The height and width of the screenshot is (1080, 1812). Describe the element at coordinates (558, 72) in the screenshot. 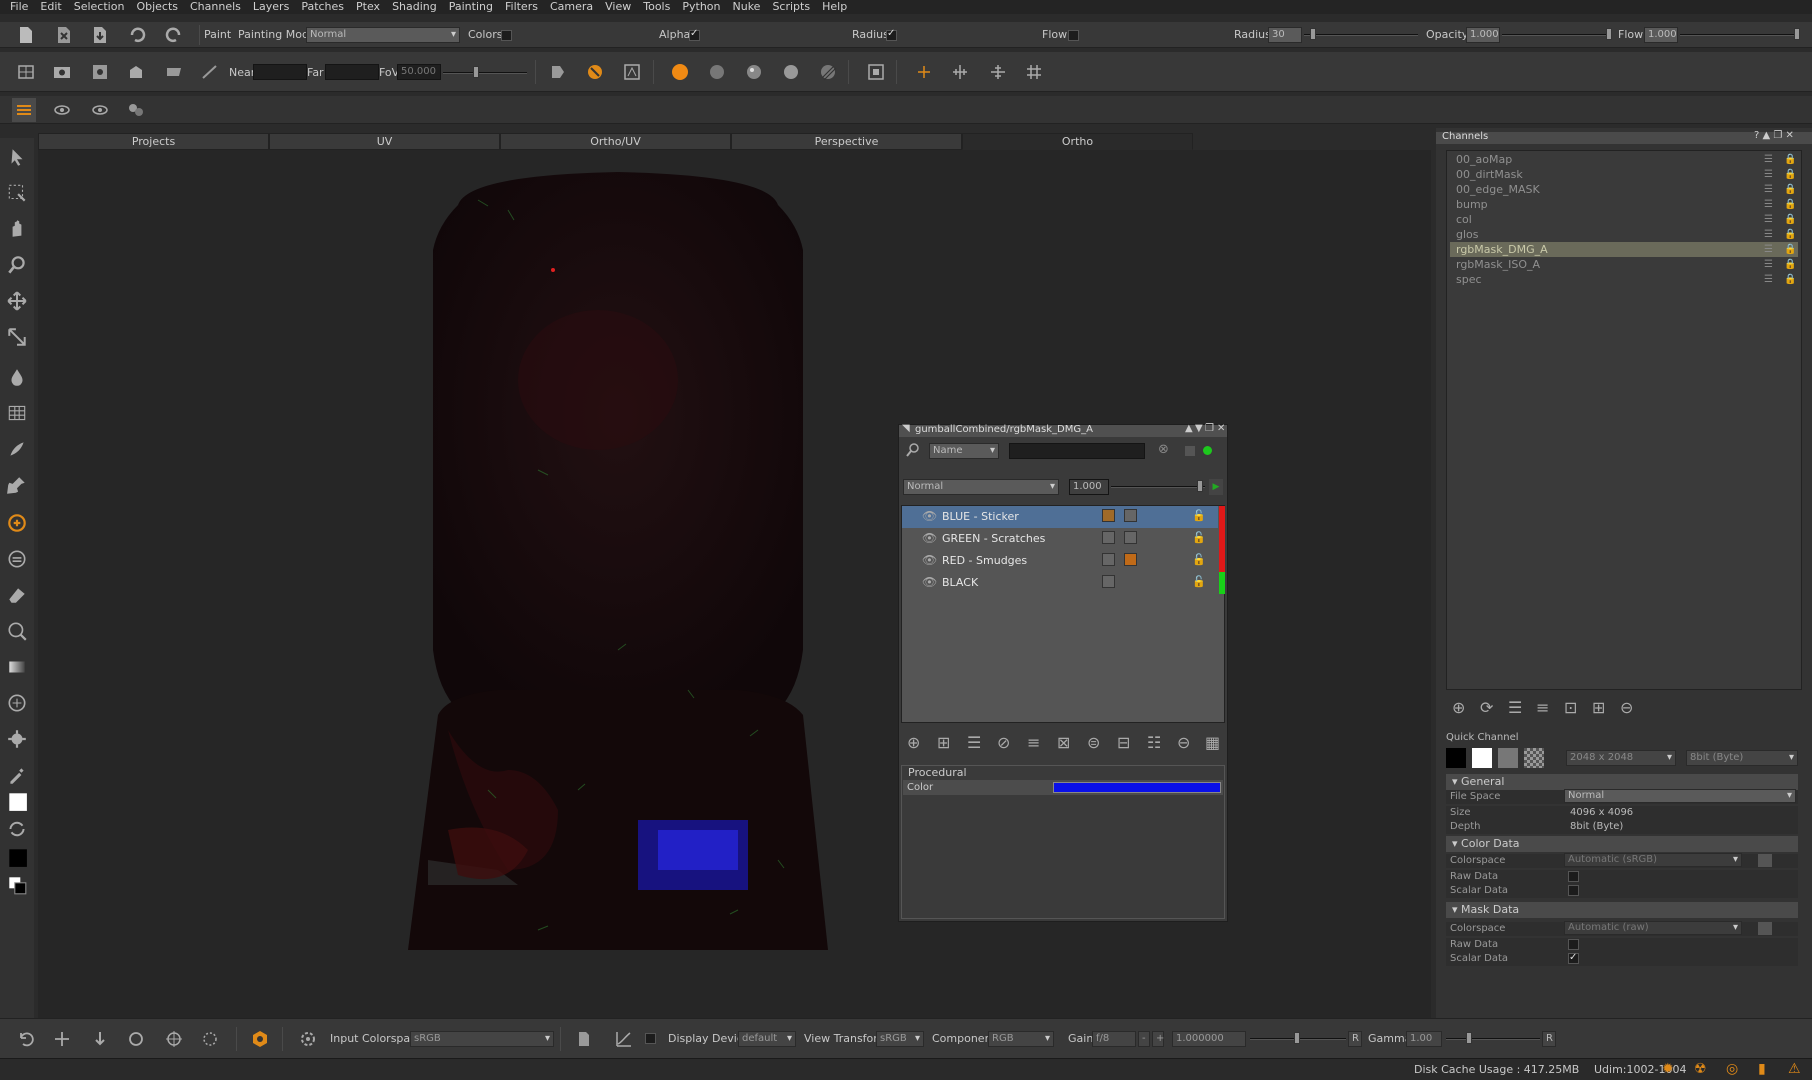

I see `lock-camera-icon` at that location.